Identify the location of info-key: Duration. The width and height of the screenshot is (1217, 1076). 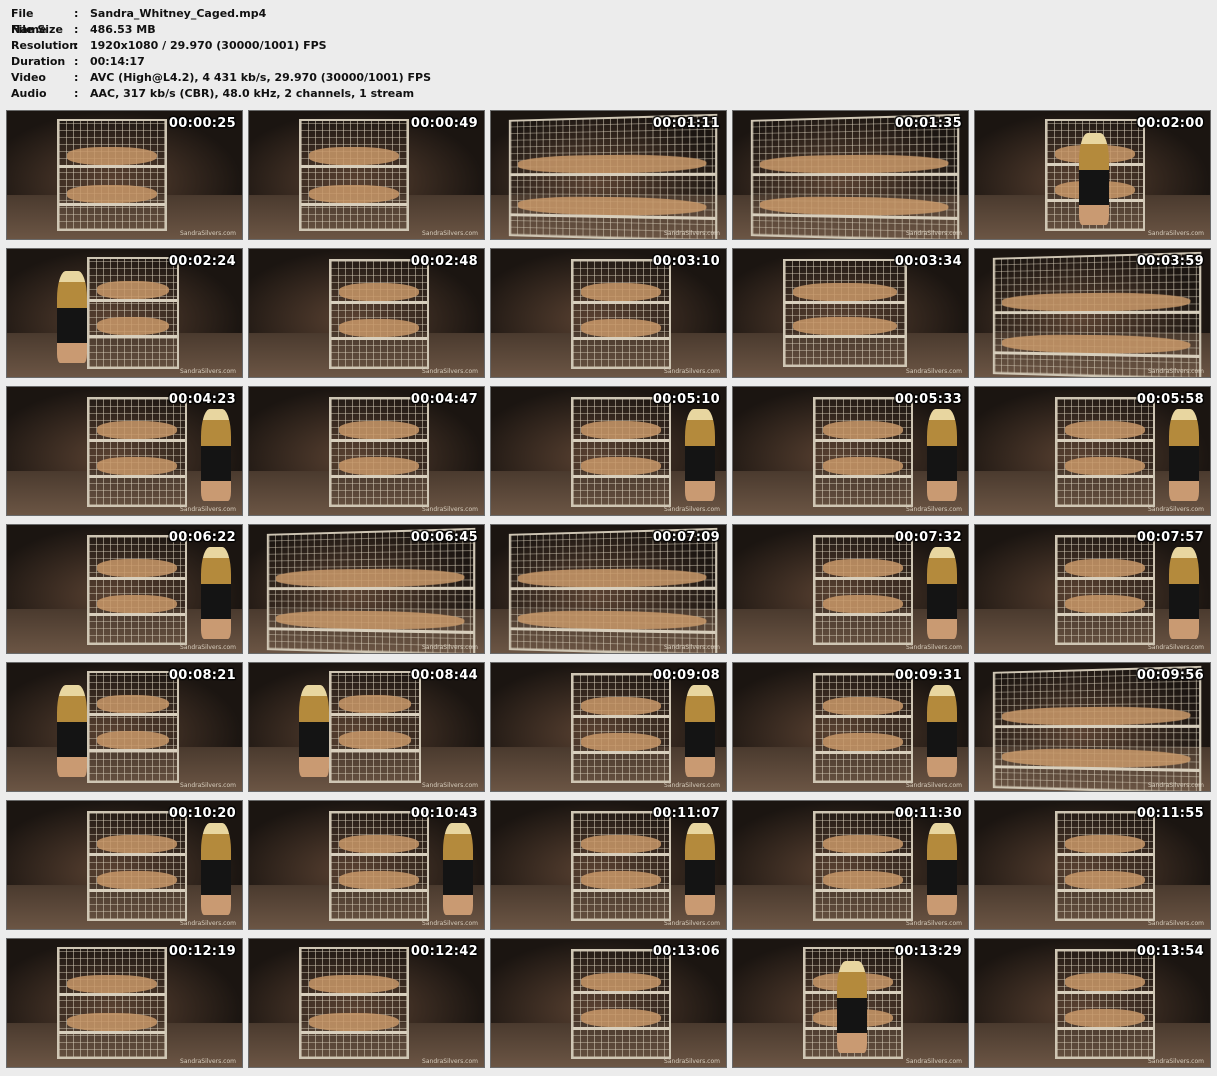
(38, 61).